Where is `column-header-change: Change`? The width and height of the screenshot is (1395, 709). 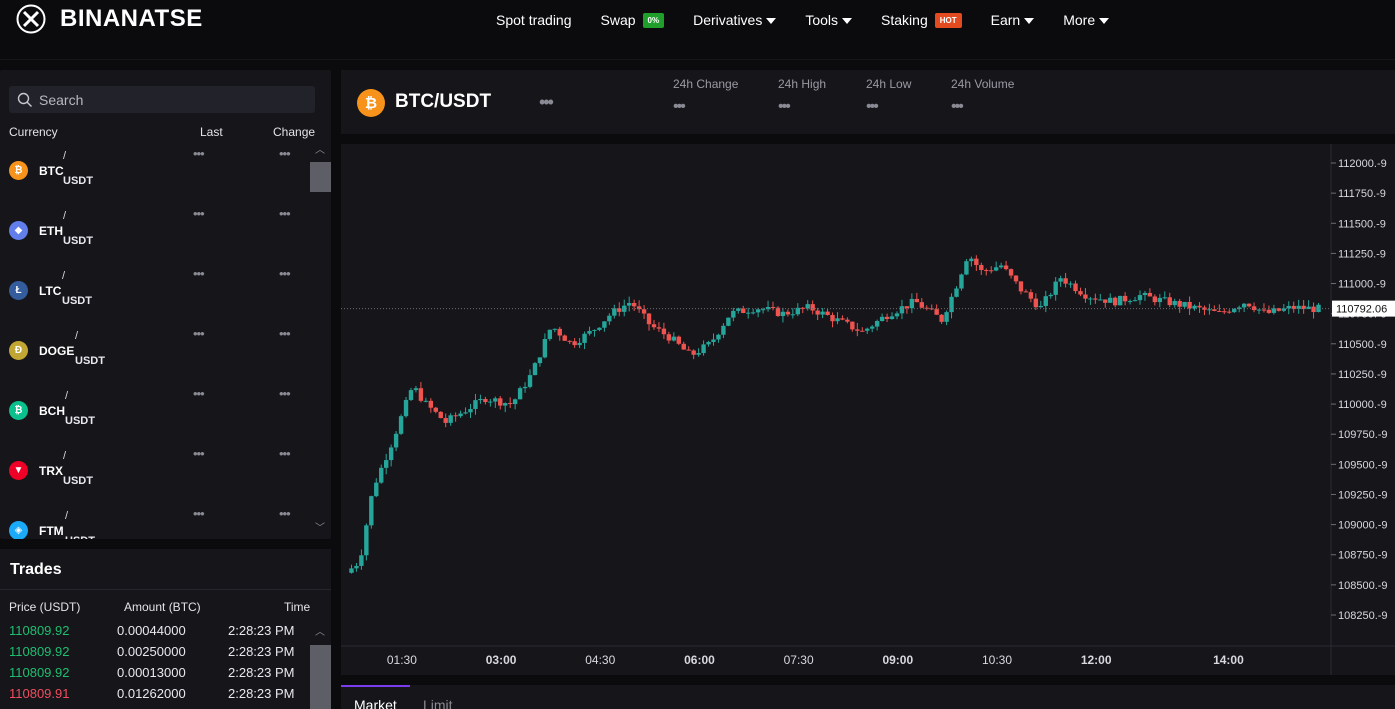
column-header-change: Change is located at coordinates (294, 132).